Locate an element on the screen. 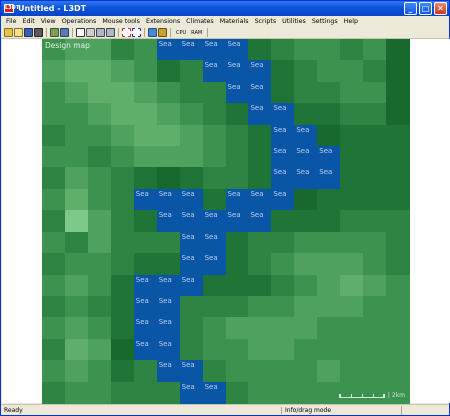  menu-climates: Climates is located at coordinates (200, 21).